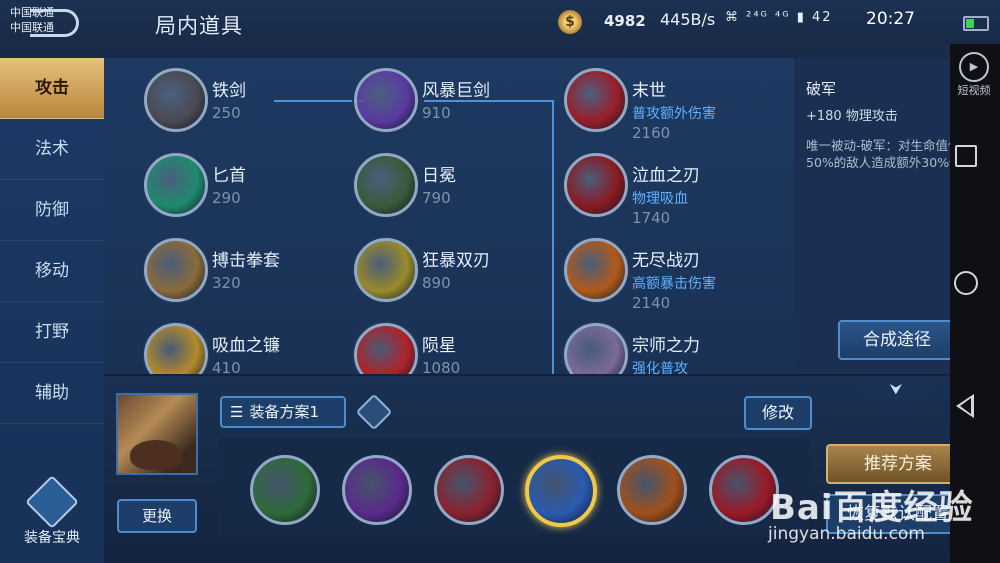 Image resolution: width=1000 pixels, height=563 pixels. Describe the element at coordinates (226, 198) in the screenshot. I see `item-price: 290` at that location.